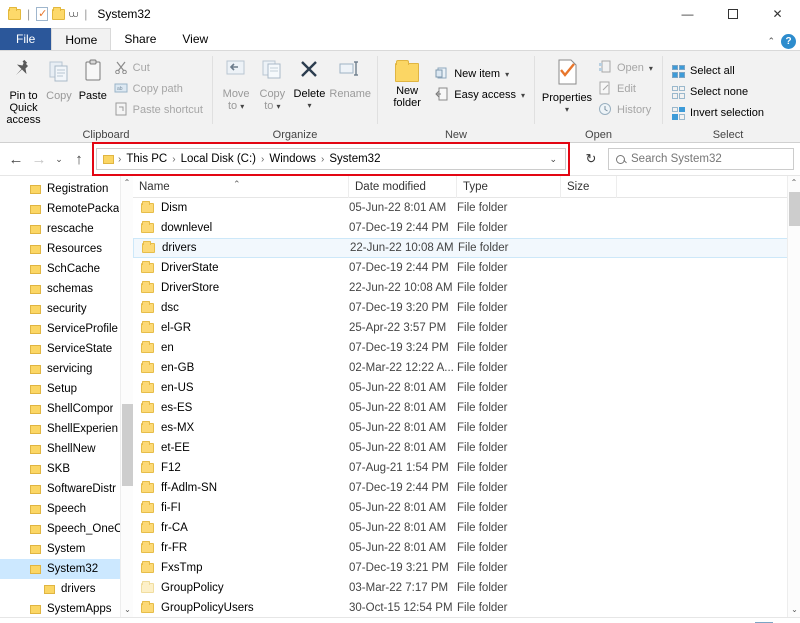 Image resolution: width=800 pixels, height=623 pixels. What do you see at coordinates (523, 95) in the screenshot?
I see `easy-access-caret-icon: ▾` at bounding box center [523, 95].